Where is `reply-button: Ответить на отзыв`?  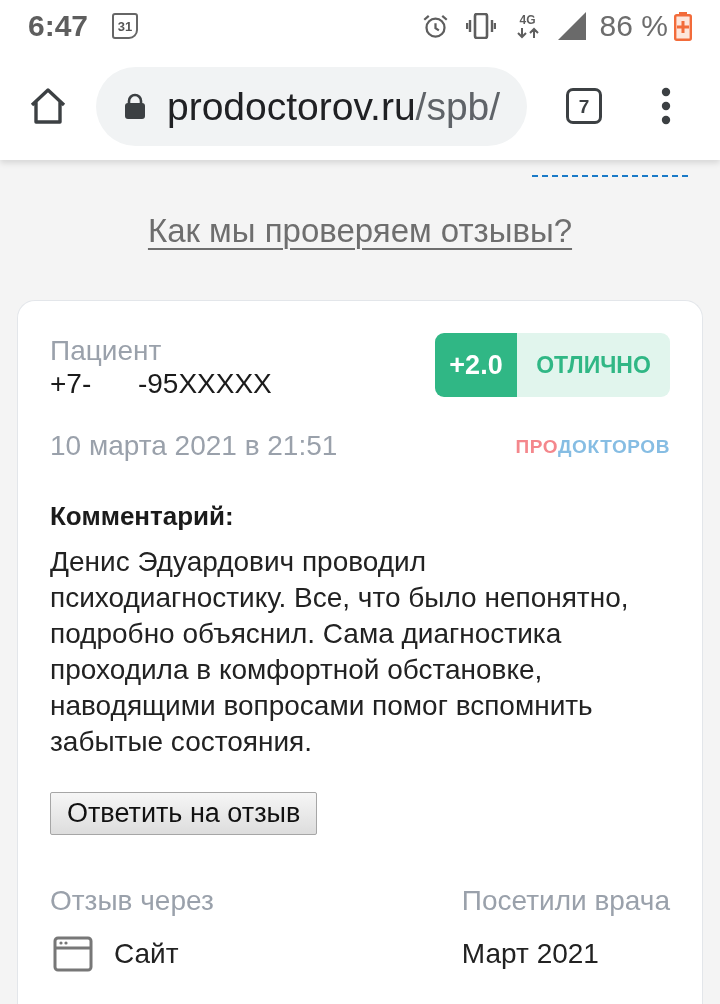
reply-button: Ответить на отзыв is located at coordinates (184, 813).